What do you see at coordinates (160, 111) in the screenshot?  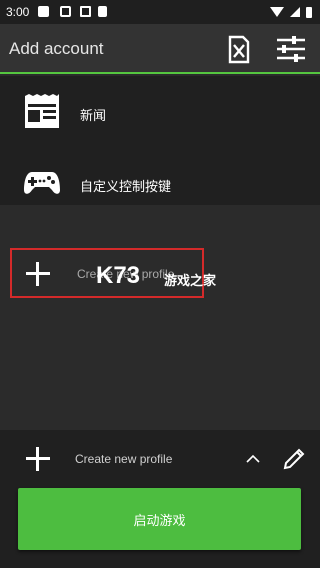 I see `menu-item-news: 新闻` at bounding box center [160, 111].